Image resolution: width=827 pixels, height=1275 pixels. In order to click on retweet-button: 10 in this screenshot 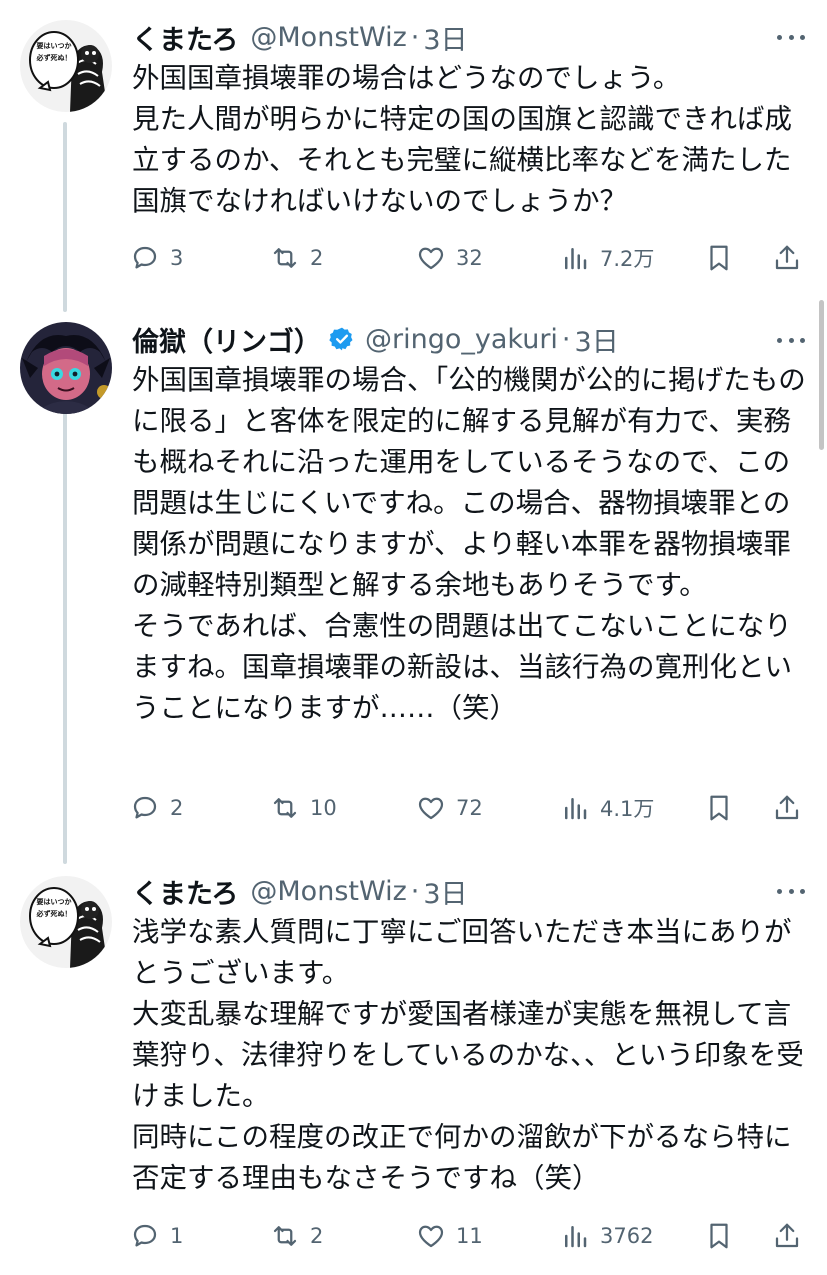, I will do `click(303, 808)`.